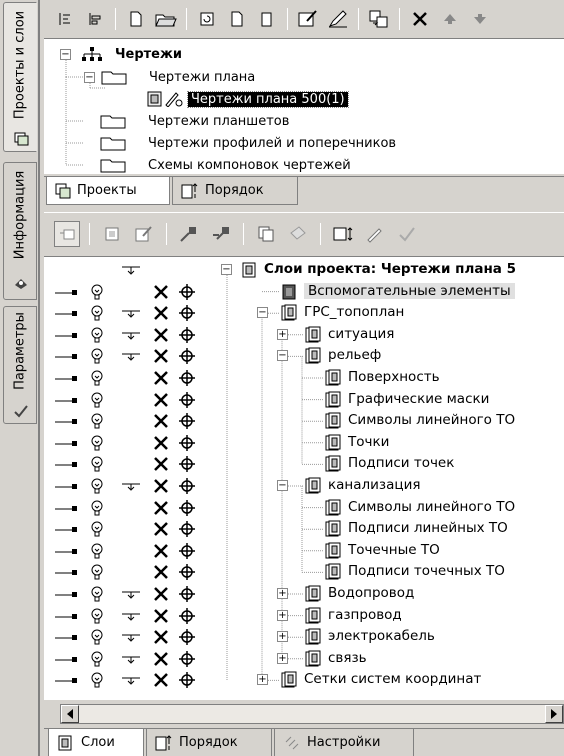  What do you see at coordinates (20, 65) in the screenshot?
I see `side-tab-label: Проекты и слои` at bounding box center [20, 65].